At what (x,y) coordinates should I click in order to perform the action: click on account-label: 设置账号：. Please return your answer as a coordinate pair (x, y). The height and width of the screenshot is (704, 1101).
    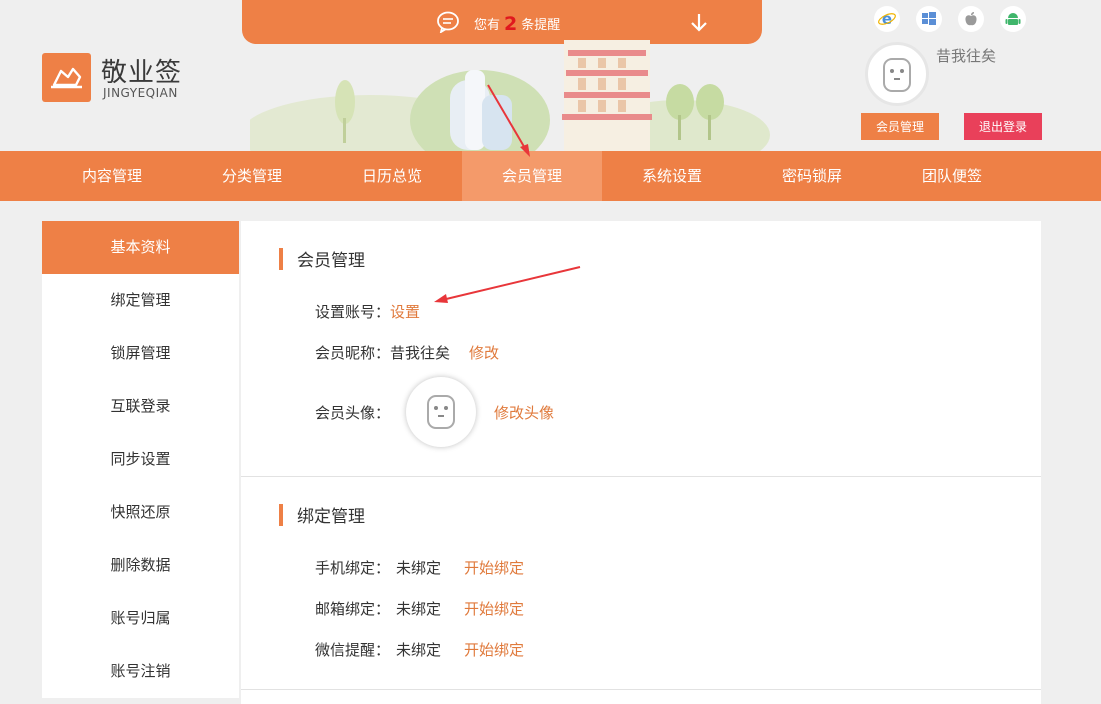
    Looking at the image, I should click on (353, 312).